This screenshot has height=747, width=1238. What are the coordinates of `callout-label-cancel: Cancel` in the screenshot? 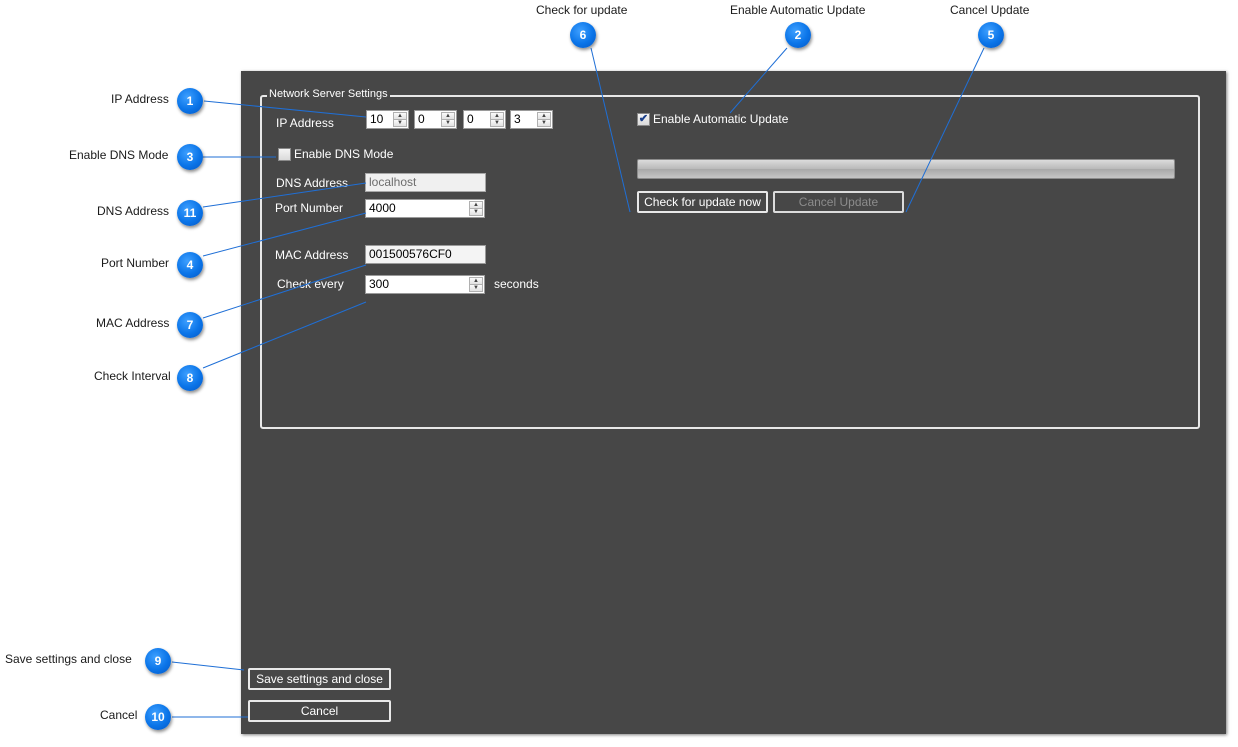 It's located at (119, 715).